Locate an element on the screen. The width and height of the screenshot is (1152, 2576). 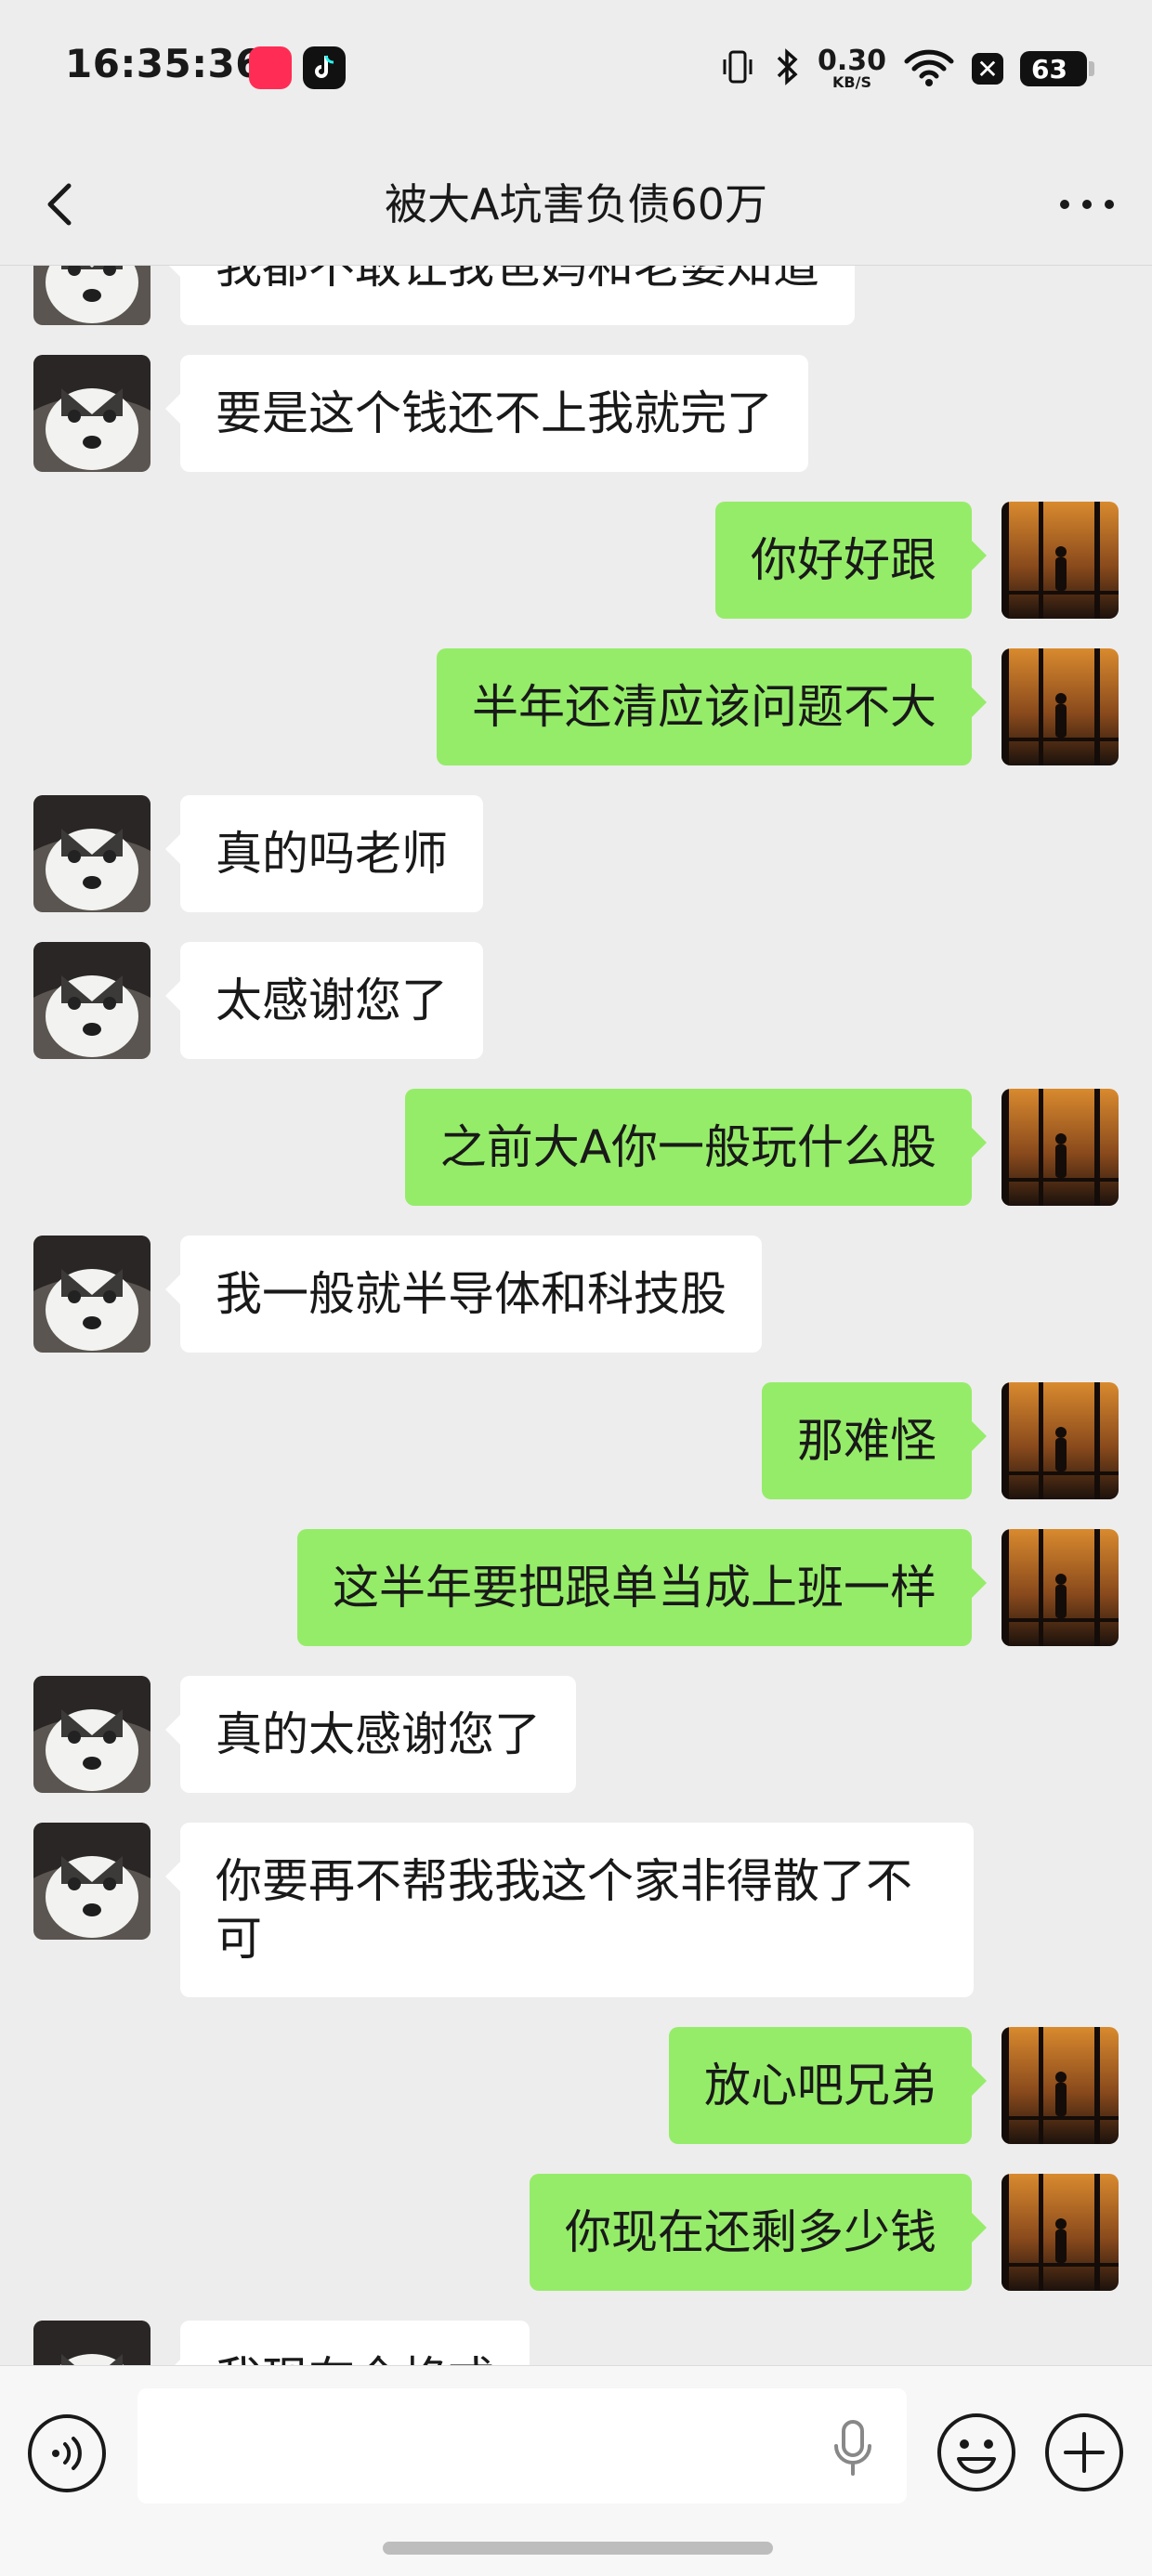
status-bar: 16:35:36 0.30 KB/S ✕ 63 is located at coordinates (576, 70).